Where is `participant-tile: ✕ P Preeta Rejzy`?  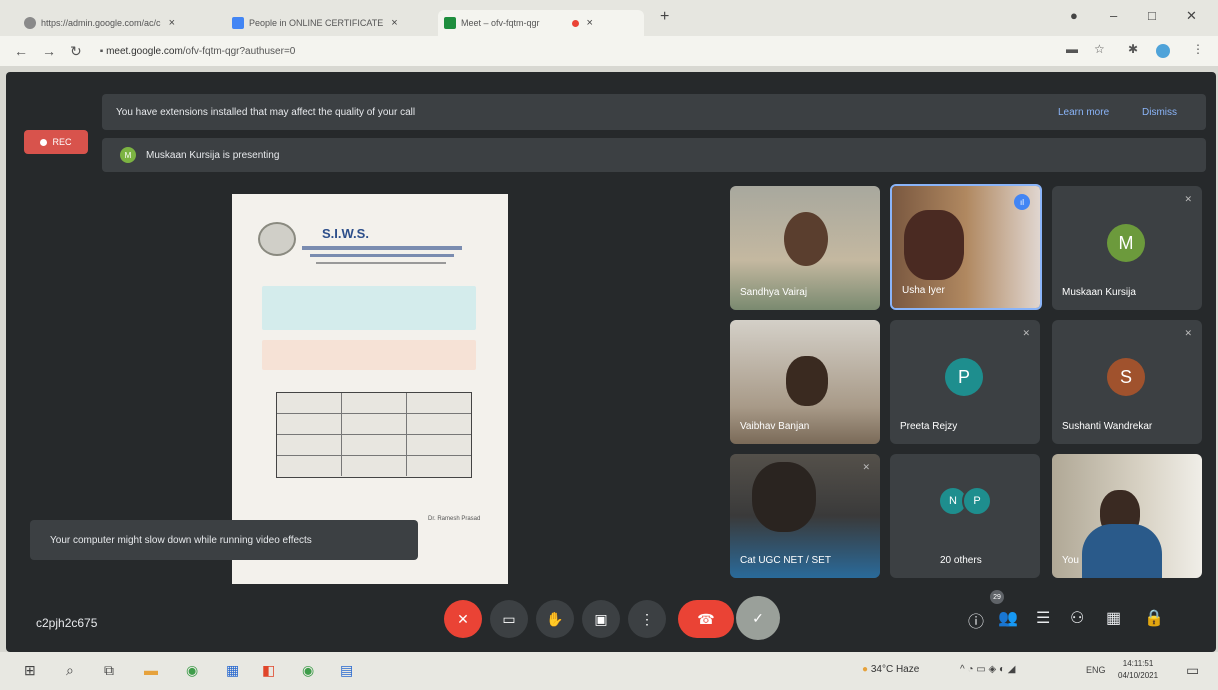
participant-tile: ✕ P Preeta Rejzy is located at coordinates (965, 382).